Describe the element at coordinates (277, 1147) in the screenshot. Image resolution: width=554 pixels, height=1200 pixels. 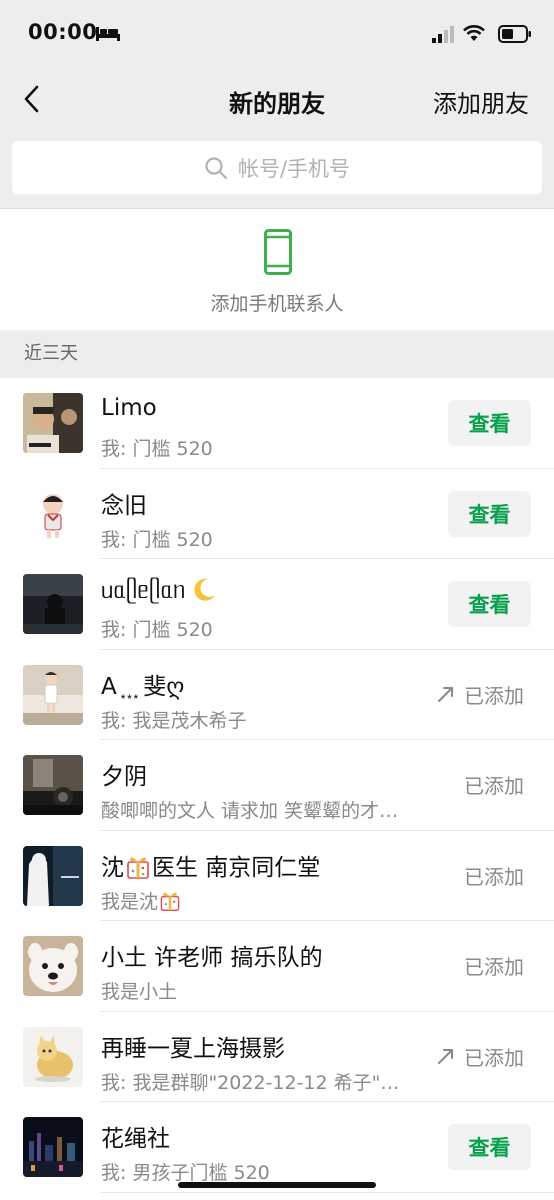
I see `list-item: 花绳社 我: 男孩子门槛 520 查看` at that location.